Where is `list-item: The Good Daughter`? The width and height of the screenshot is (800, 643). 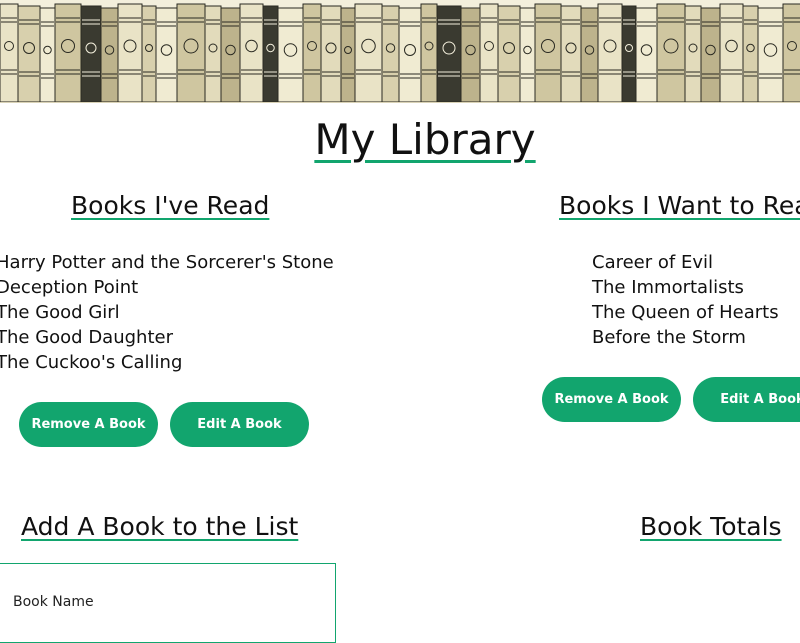
list-item: The Good Daughter is located at coordinates (86, 337).